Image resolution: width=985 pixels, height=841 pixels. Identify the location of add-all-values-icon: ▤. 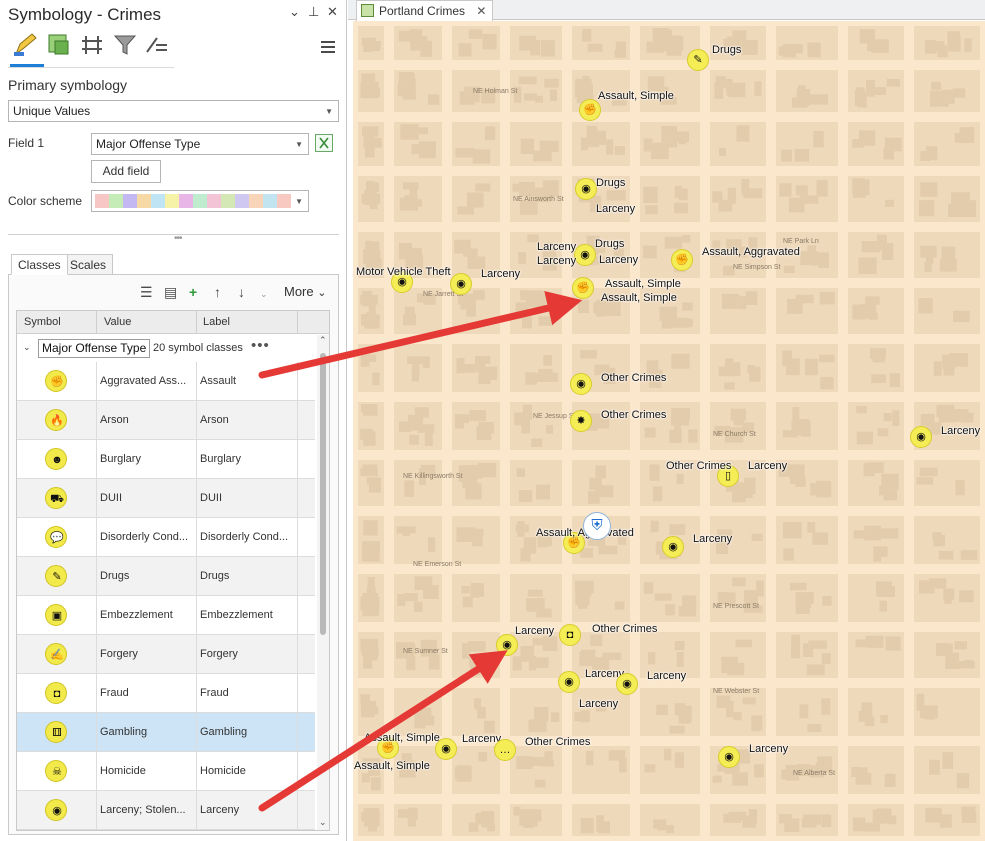
(170, 292).